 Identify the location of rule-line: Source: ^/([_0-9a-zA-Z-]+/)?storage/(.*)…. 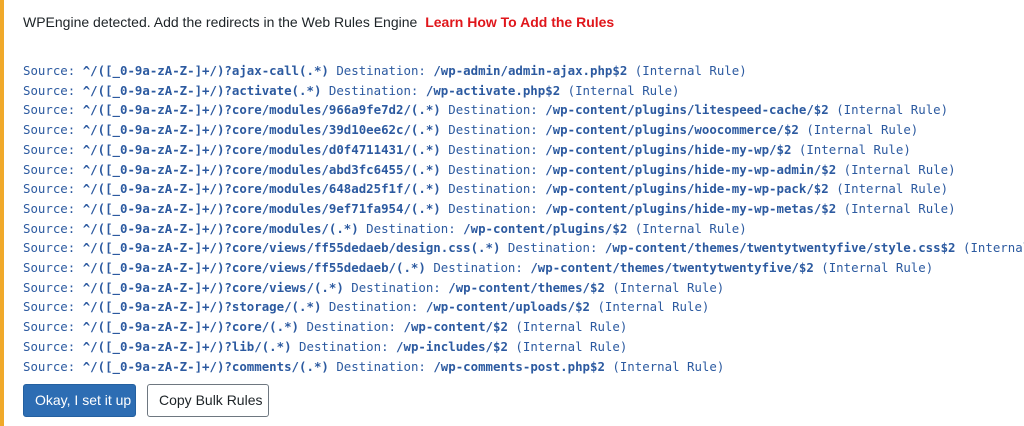
(523, 307).